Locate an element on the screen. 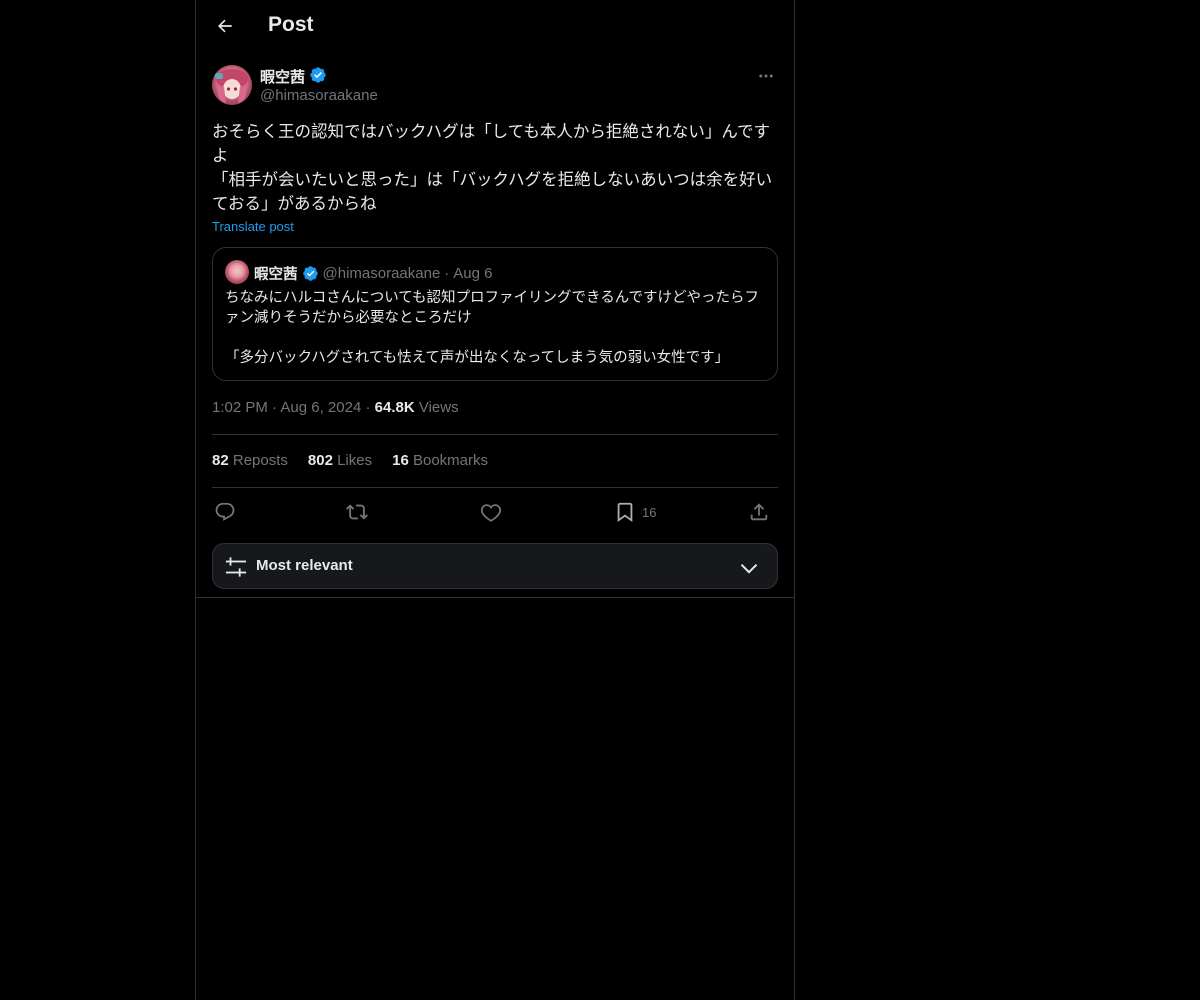 Image resolution: width=1200 pixels, height=1000 pixels. repost-icon is located at coordinates (357, 512).